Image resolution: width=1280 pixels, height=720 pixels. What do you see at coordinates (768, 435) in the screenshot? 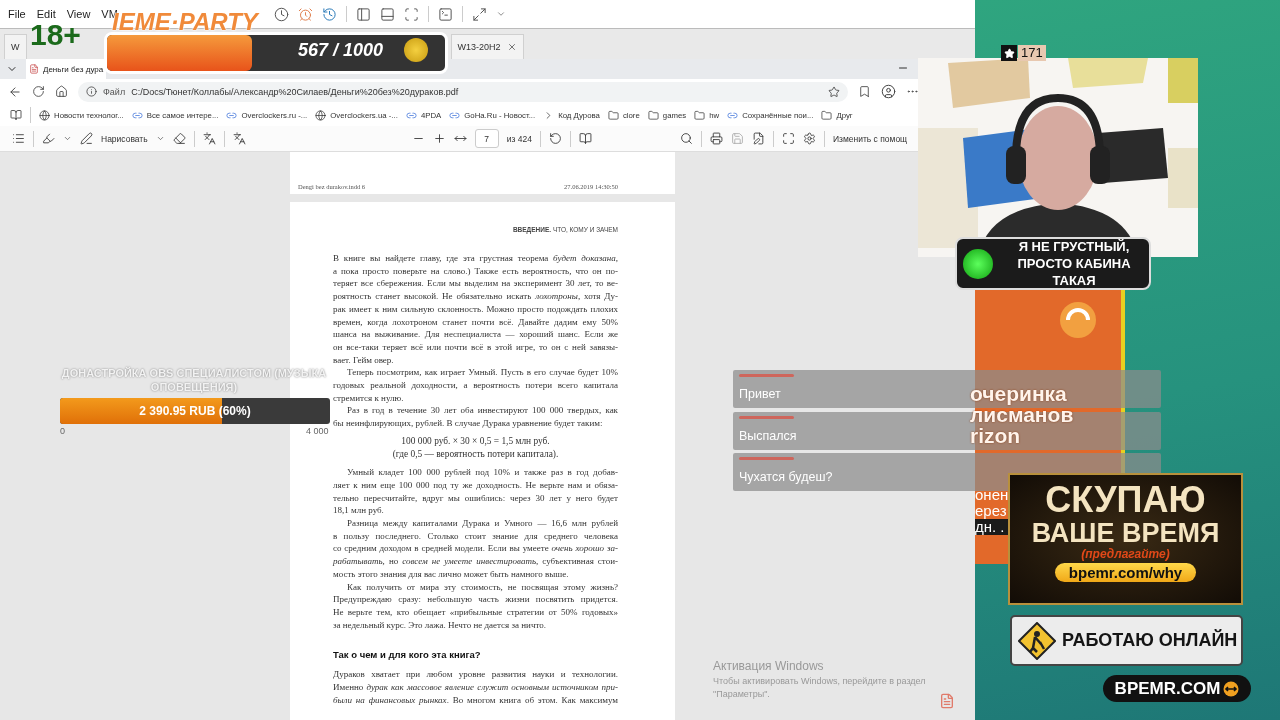
I see `chat-text: Выспался` at bounding box center [768, 435].